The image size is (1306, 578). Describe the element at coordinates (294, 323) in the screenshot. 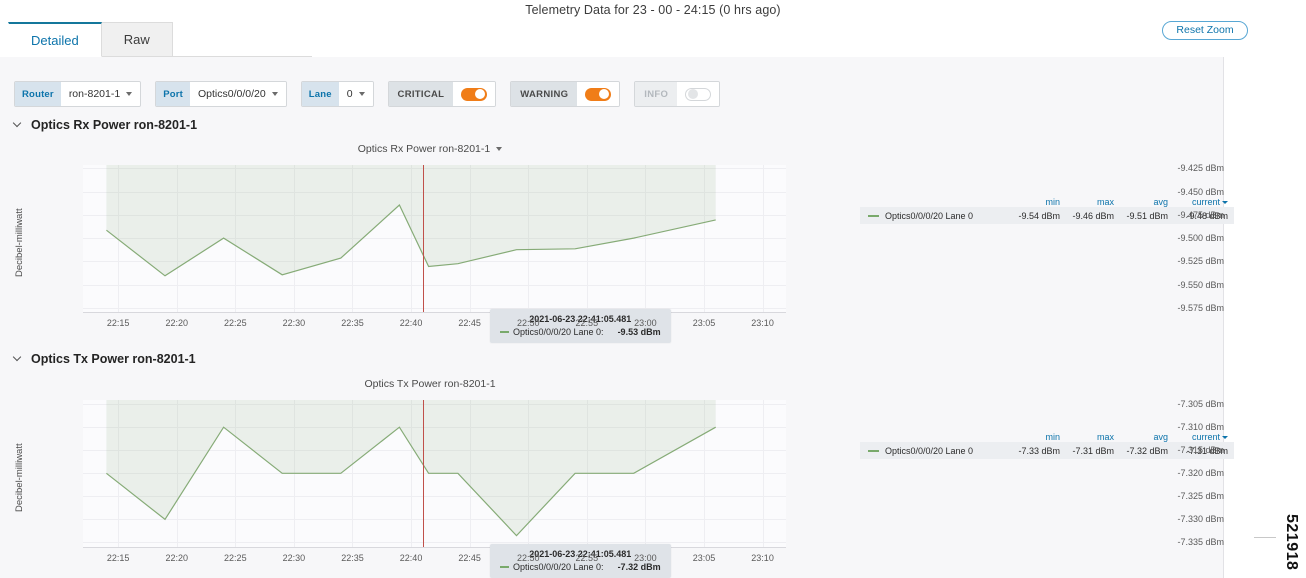

I see `x-axis-tick-label: 22:30` at that location.